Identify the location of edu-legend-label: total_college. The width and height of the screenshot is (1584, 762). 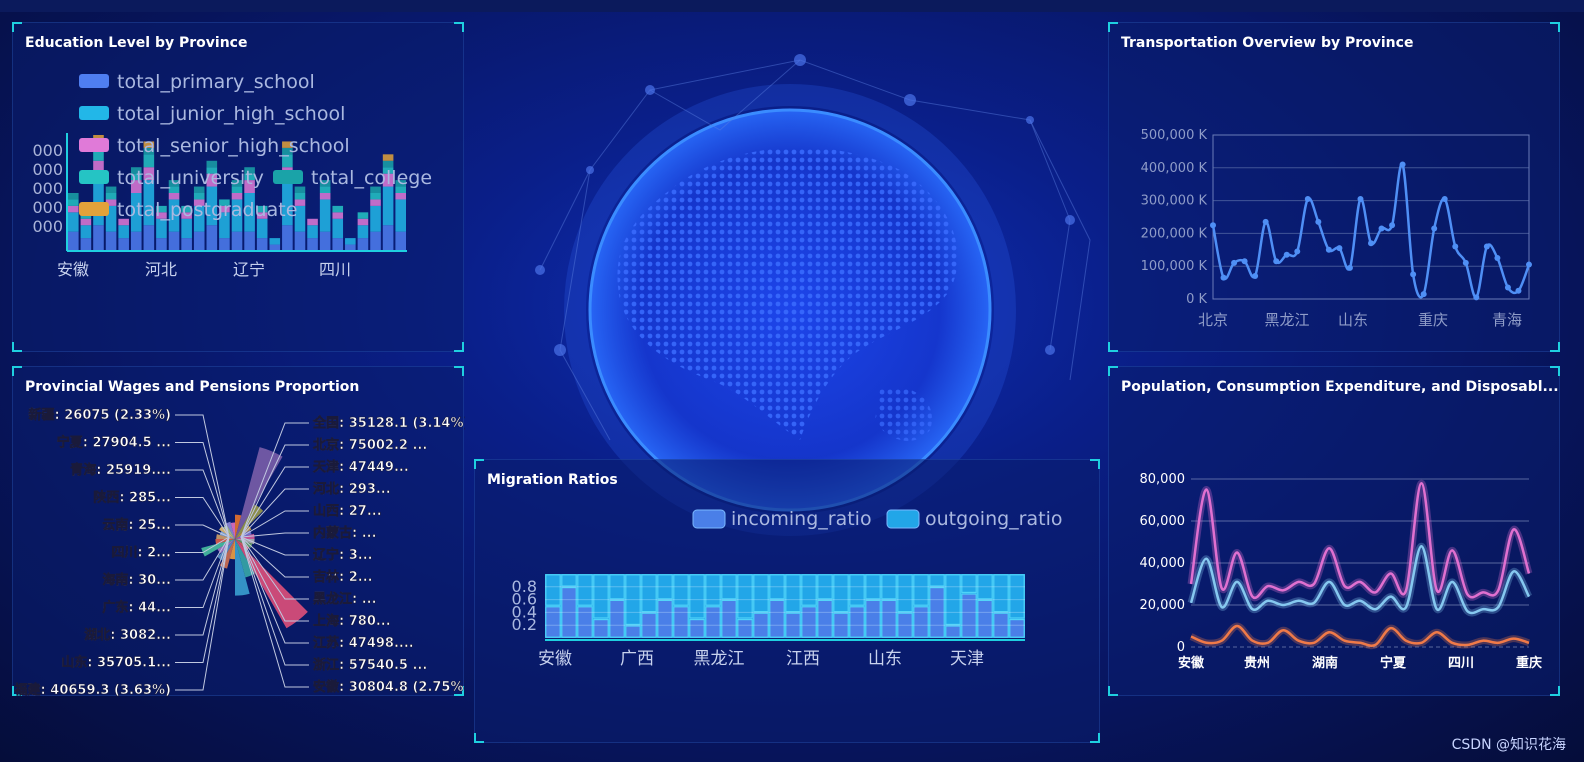
(371, 178).